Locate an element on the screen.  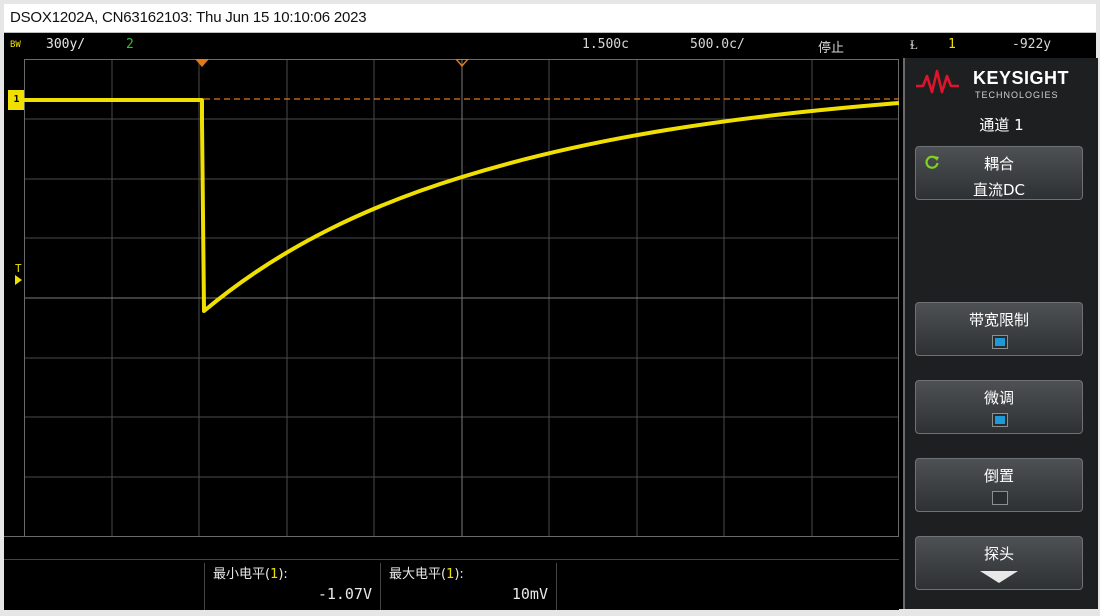
fine-button: 微调 is located at coordinates (999, 407).